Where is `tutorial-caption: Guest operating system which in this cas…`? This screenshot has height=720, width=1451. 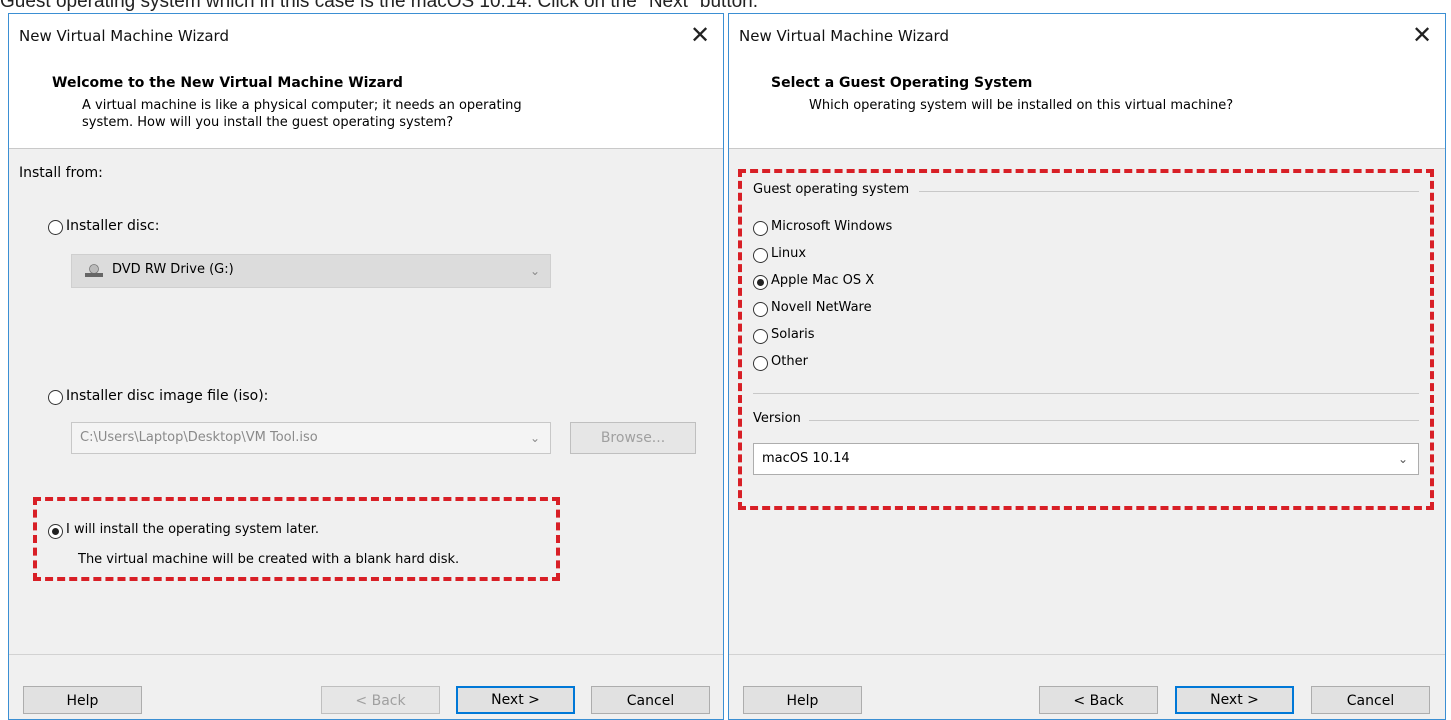
tutorial-caption: Guest operating system which in this cas… is located at coordinates (379, 6).